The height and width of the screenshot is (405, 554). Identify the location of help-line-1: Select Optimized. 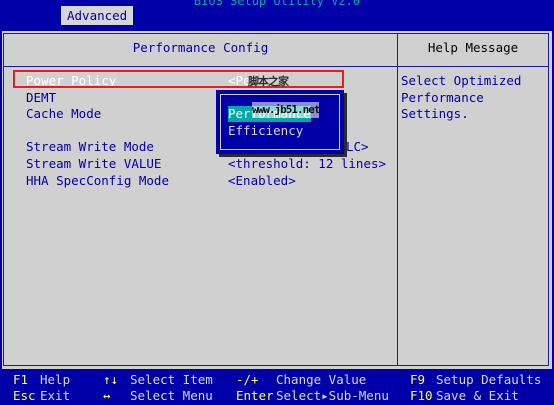
(461, 80).